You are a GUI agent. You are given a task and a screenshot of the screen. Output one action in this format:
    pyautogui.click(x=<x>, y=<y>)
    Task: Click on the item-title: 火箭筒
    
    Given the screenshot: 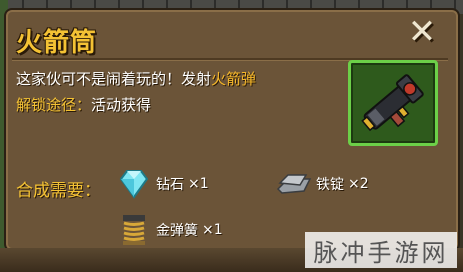 What is the action you would take?
    pyautogui.click(x=57, y=43)
    